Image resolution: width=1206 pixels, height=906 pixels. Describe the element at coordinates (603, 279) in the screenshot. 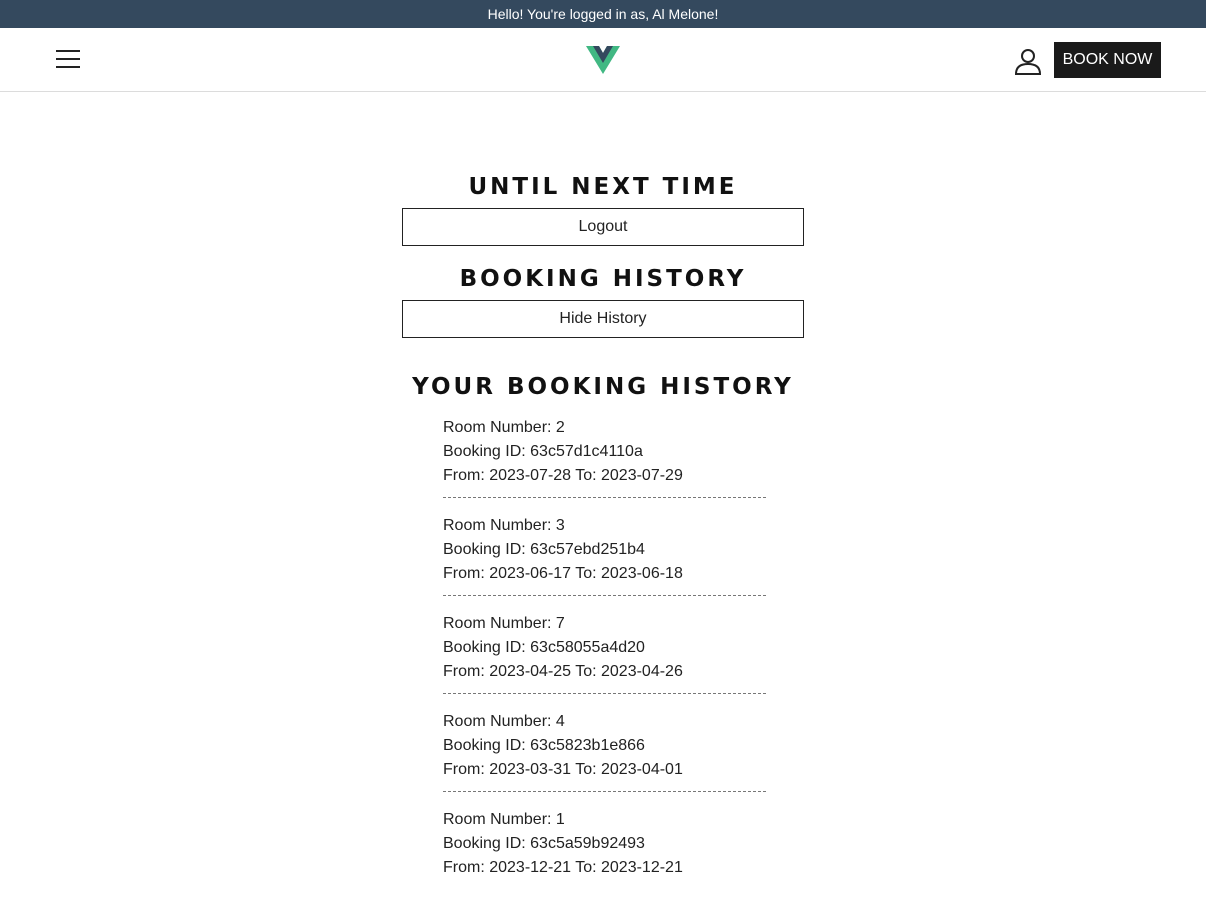

I see `booking-history-heading: BOOKING HISTORY` at that location.